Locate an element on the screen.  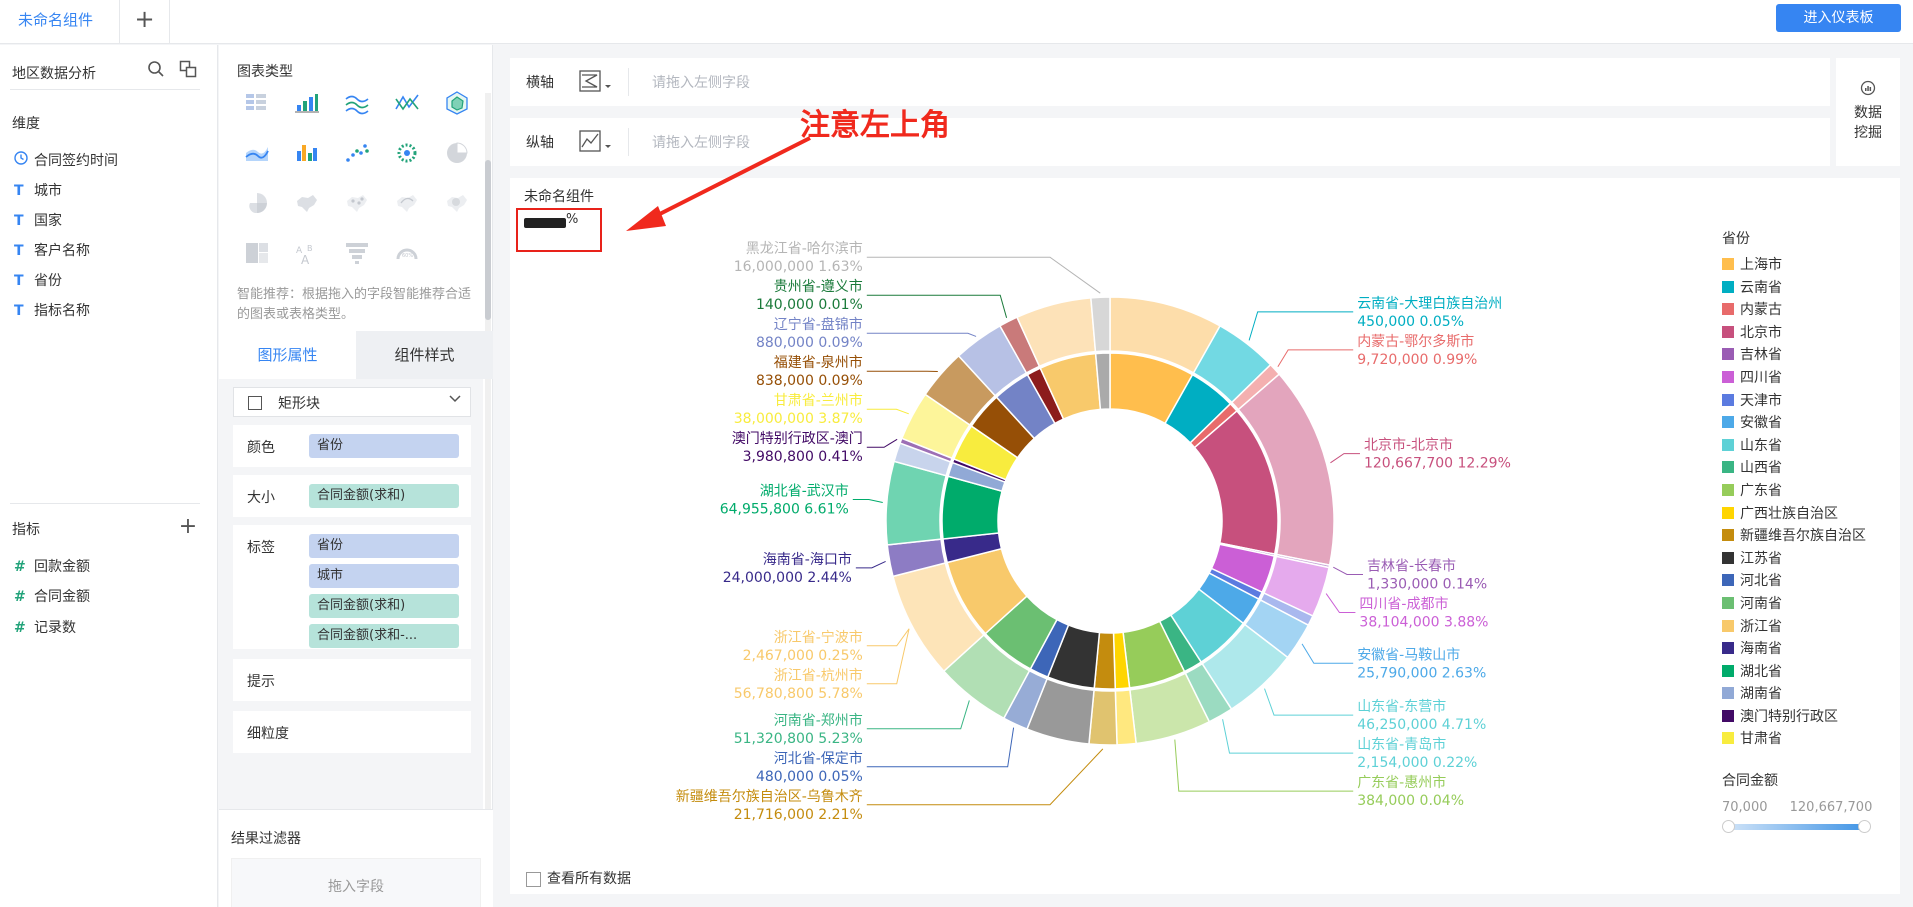
legend-item: 甘肃省 is located at coordinates (1812, 739).